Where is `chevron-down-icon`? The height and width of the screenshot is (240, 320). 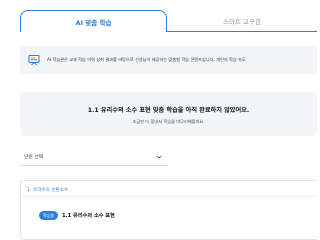 chevron-down-icon is located at coordinates (159, 157).